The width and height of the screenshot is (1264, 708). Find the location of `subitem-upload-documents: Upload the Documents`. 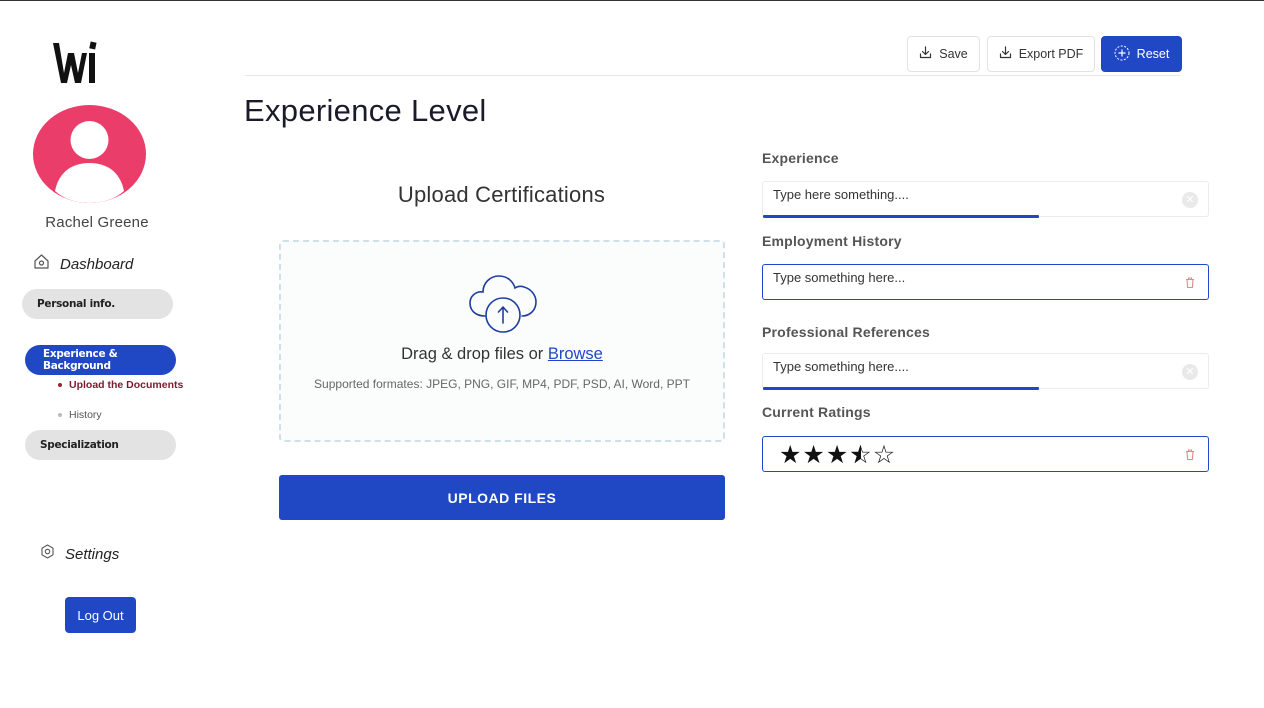

subitem-upload-documents: Upload the Documents is located at coordinates (120, 385).